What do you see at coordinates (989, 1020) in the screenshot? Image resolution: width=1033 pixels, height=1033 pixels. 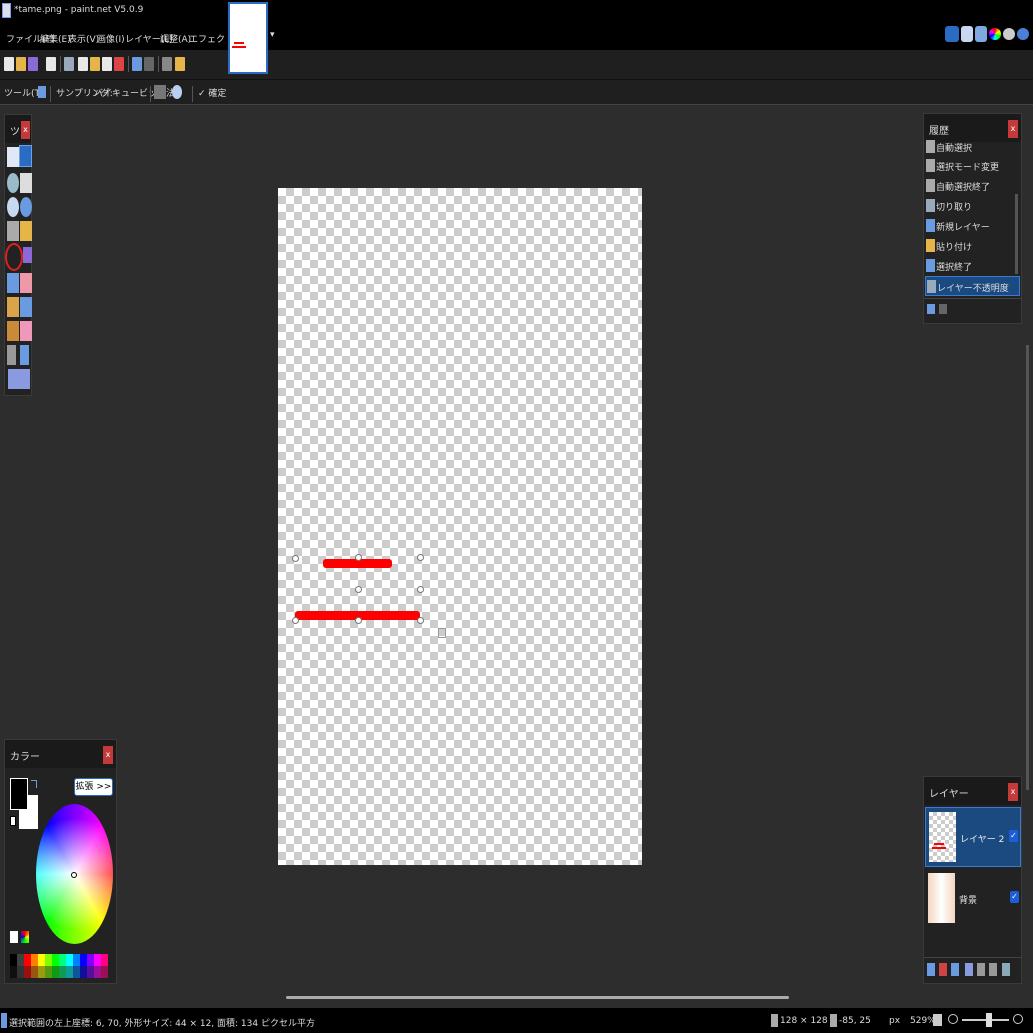 I see `zoom-slider-thumb` at bounding box center [989, 1020].